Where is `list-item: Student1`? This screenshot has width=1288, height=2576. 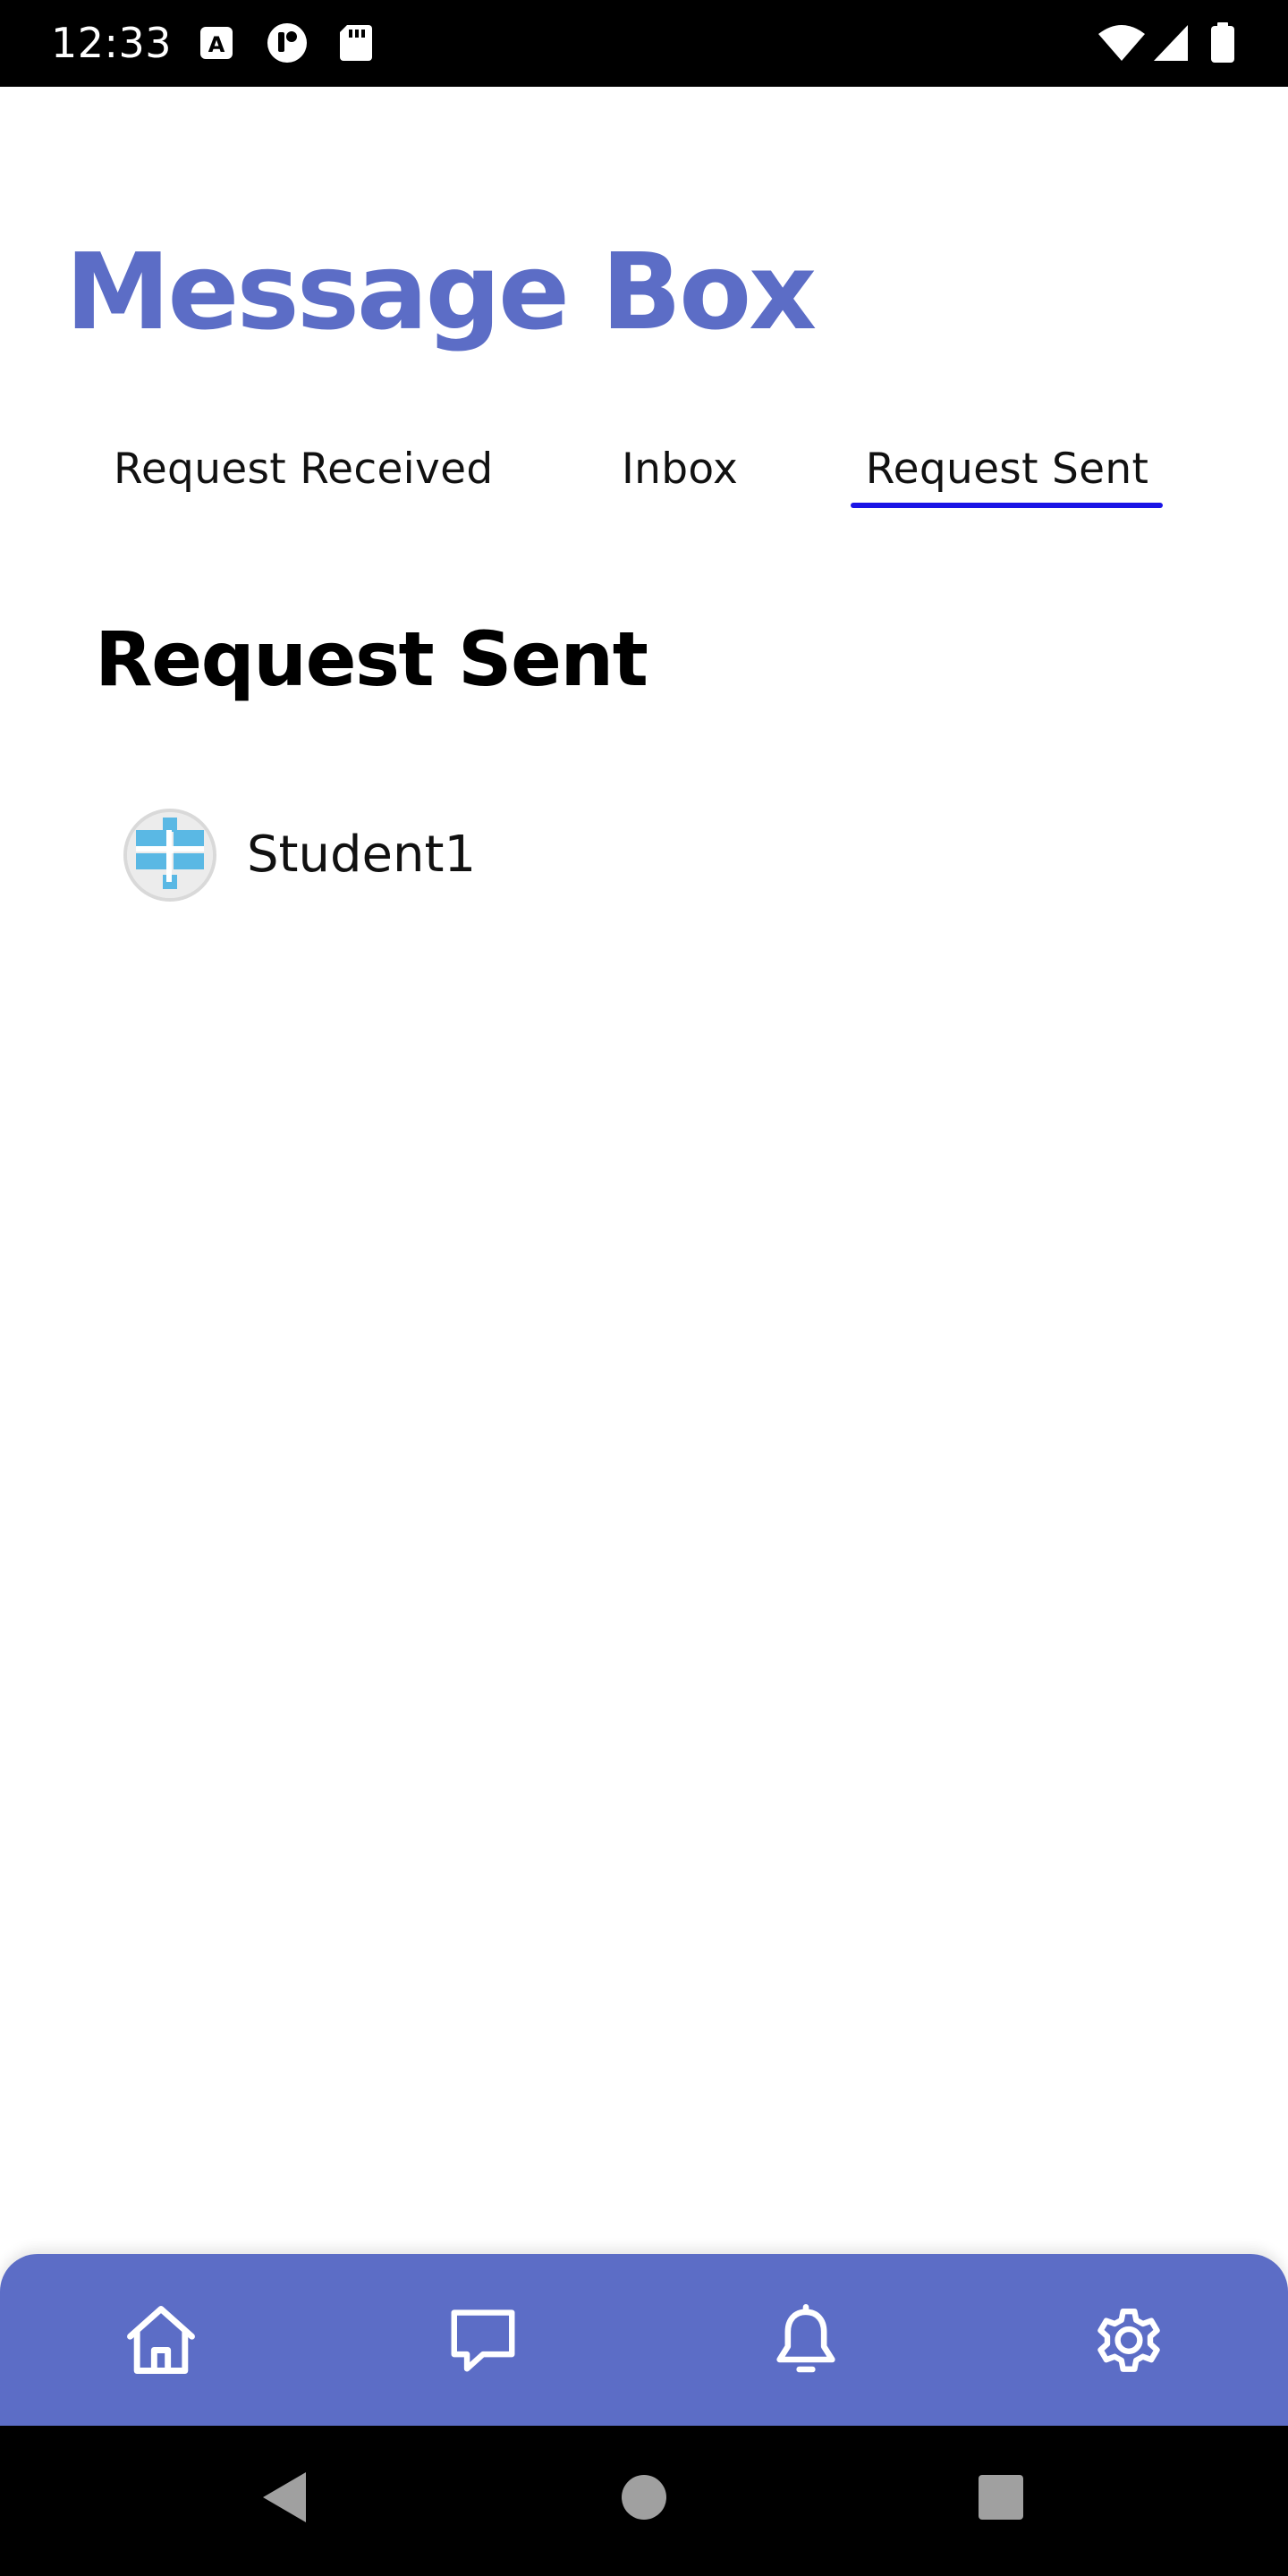
list-item: Student1 is located at coordinates (642, 856).